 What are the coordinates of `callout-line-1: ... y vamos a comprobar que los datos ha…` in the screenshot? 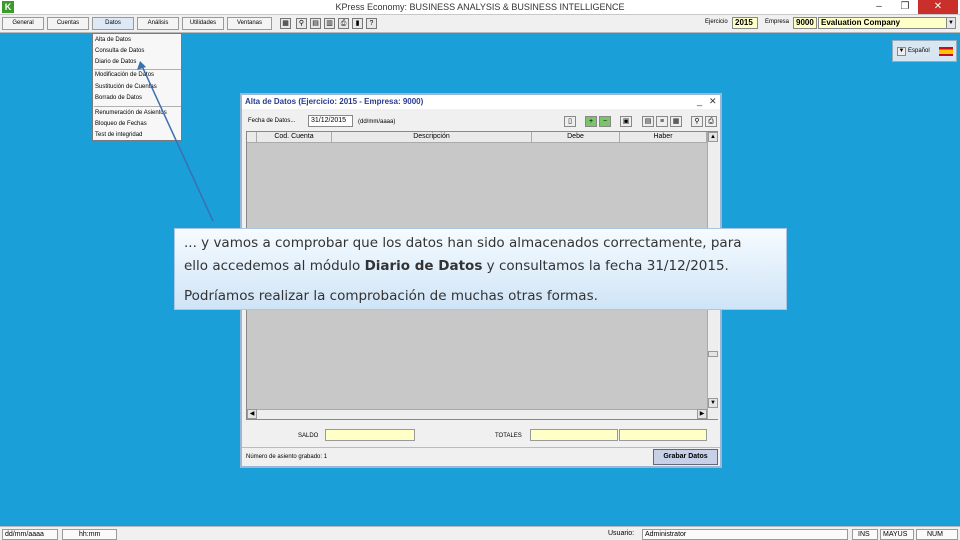 It's located at (463, 243).